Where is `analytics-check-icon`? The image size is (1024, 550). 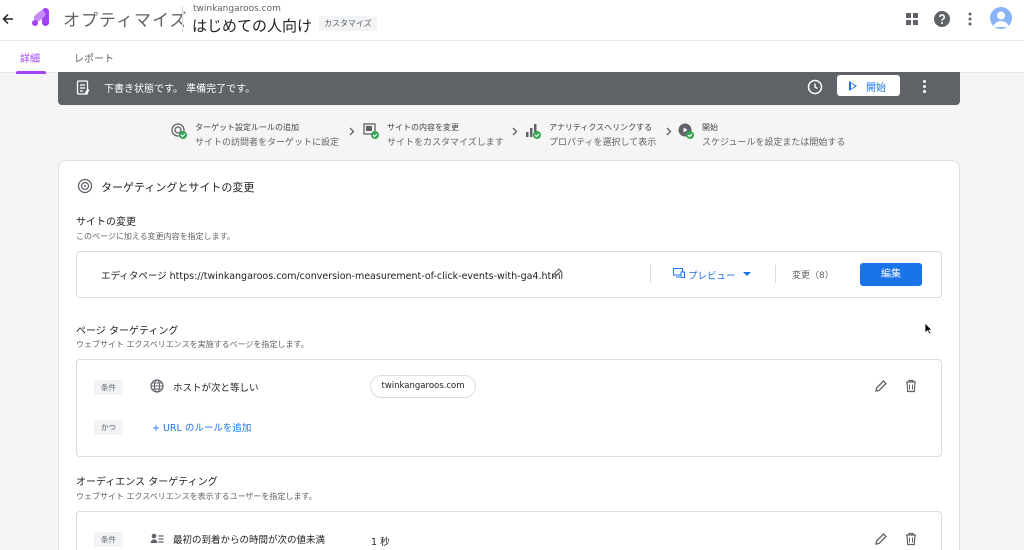 analytics-check-icon is located at coordinates (533, 131).